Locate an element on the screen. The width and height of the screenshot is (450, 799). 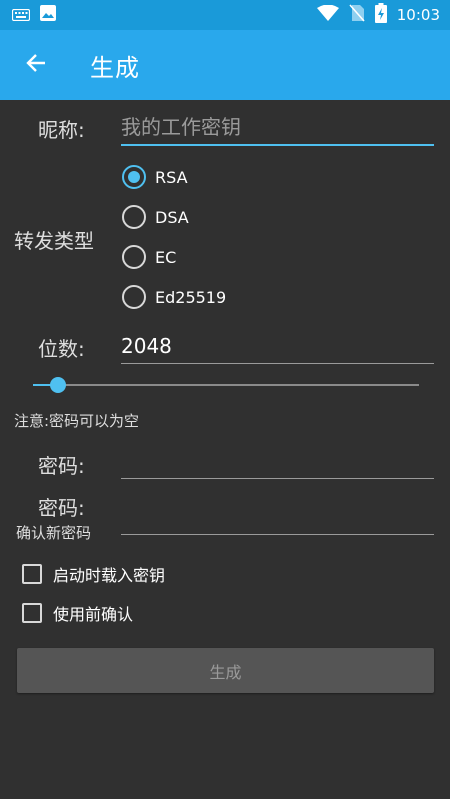
bits-label: 位数: is located at coordinates (61, 349).